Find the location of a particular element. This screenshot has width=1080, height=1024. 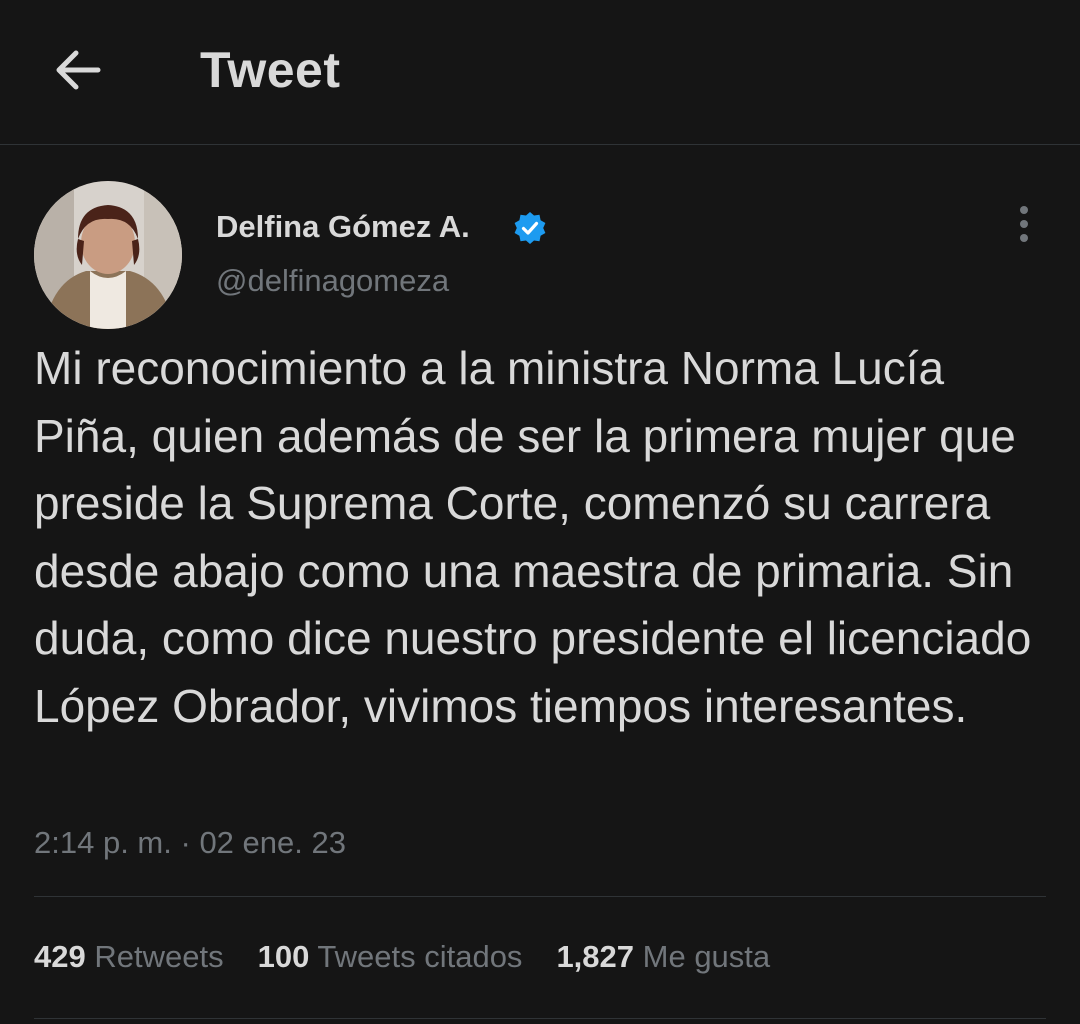

profile-photo is located at coordinates (108, 255).